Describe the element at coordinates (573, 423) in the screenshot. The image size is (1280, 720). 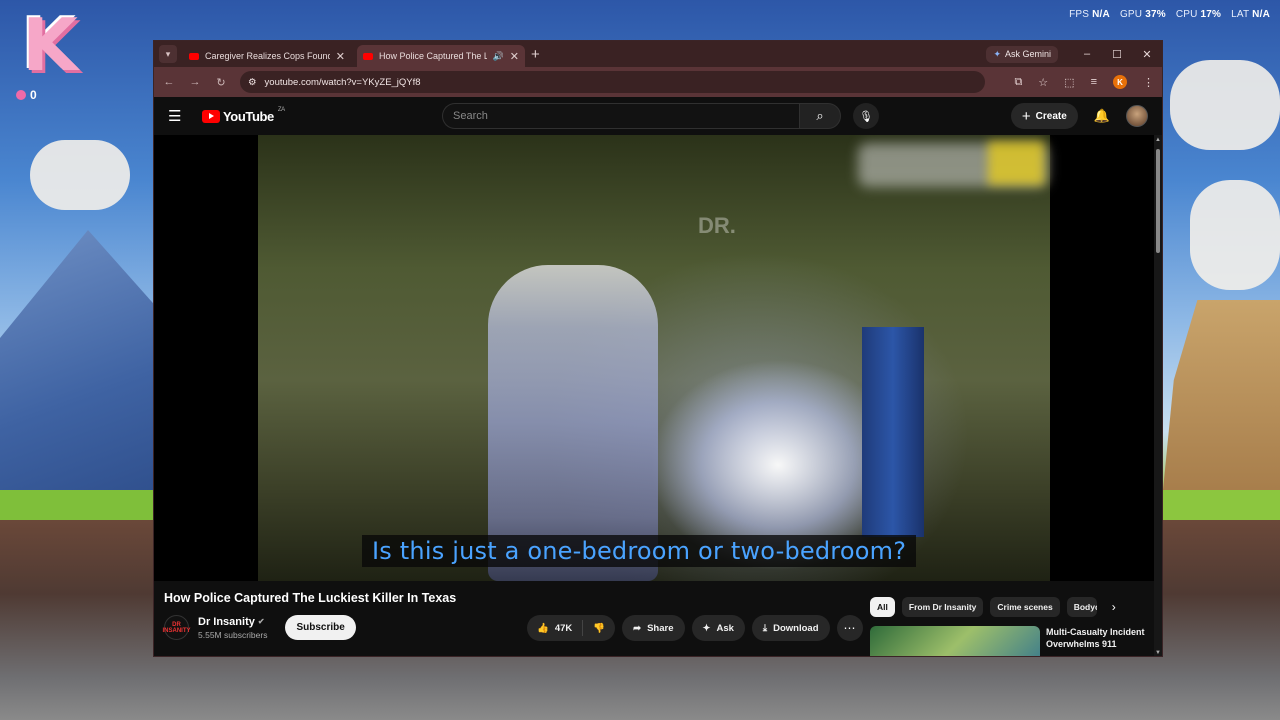
I see `scene-officer` at that location.